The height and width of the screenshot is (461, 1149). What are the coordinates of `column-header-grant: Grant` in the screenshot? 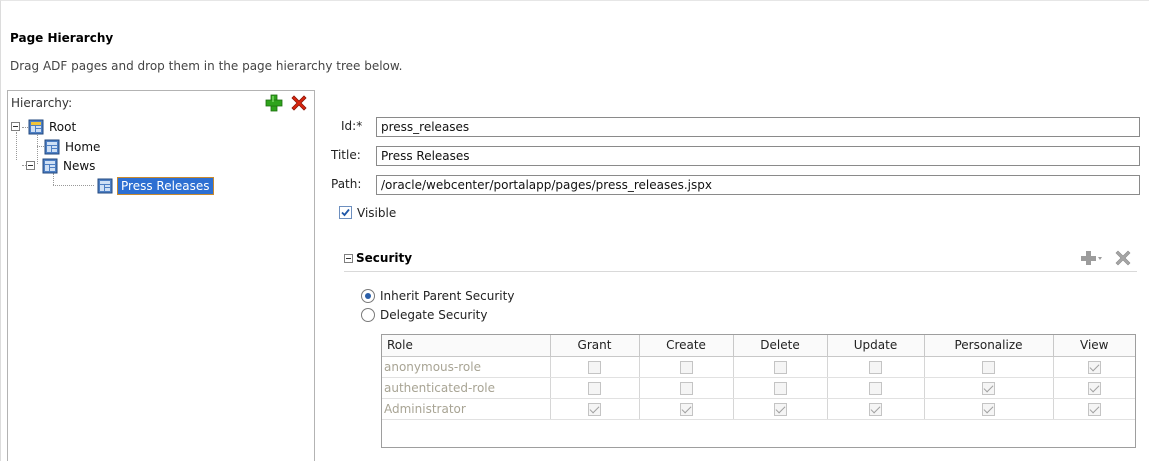 It's located at (595, 346).